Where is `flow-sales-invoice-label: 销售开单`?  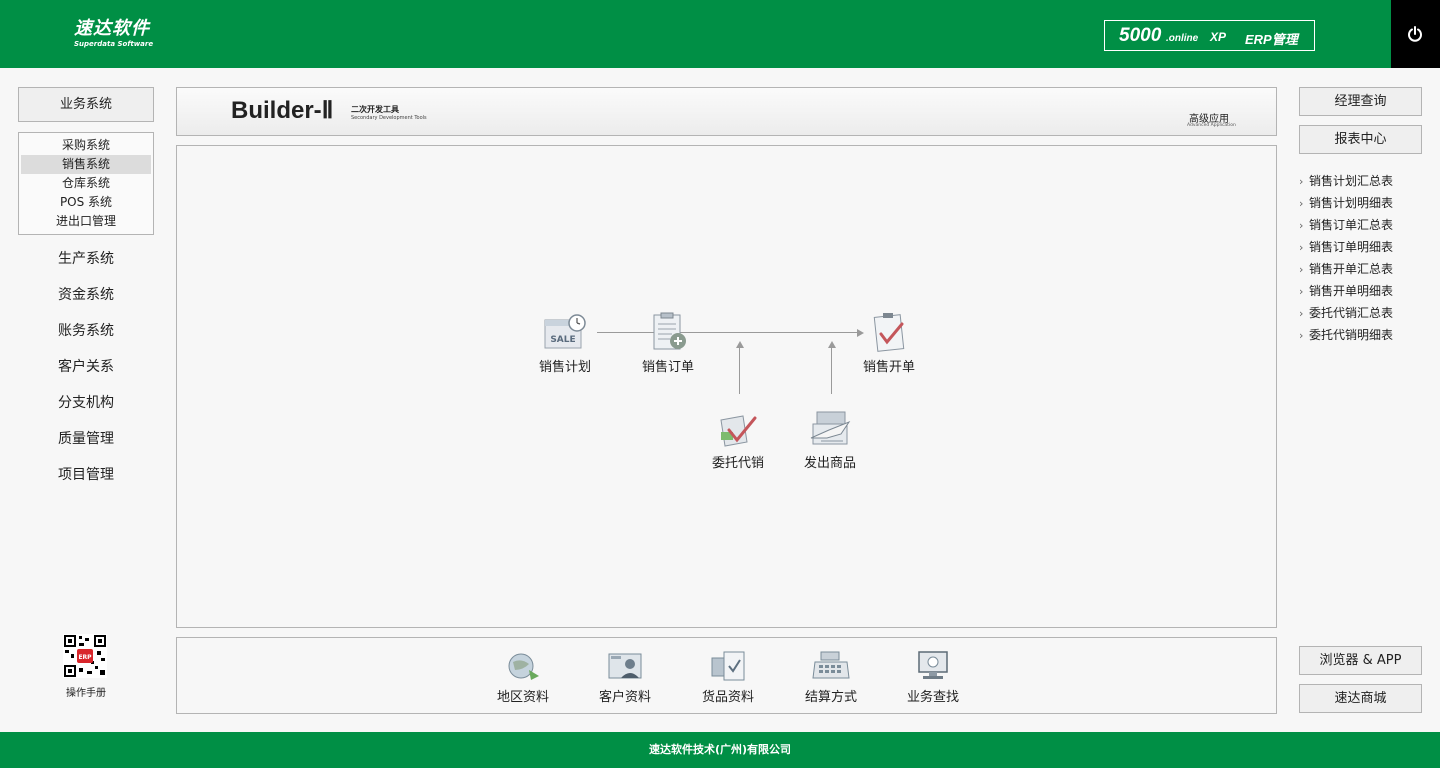 flow-sales-invoice-label: 销售开单 is located at coordinates (888, 367).